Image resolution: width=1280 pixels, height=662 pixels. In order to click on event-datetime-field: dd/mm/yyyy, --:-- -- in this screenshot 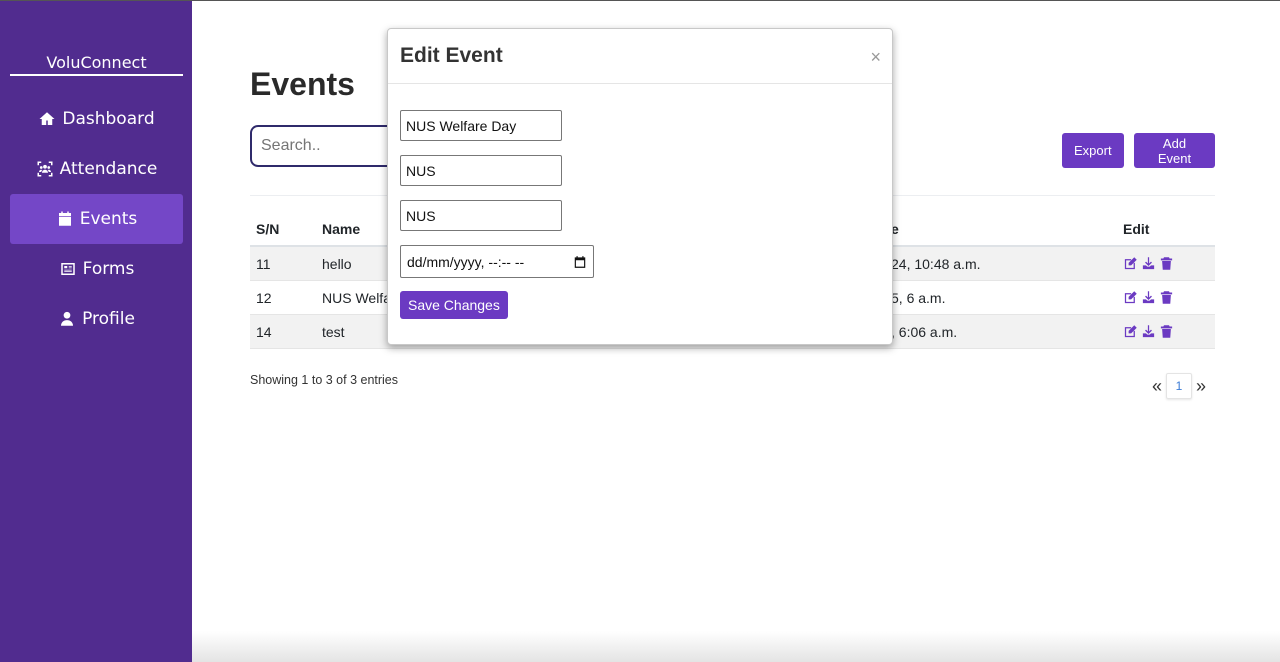, I will do `click(497, 261)`.